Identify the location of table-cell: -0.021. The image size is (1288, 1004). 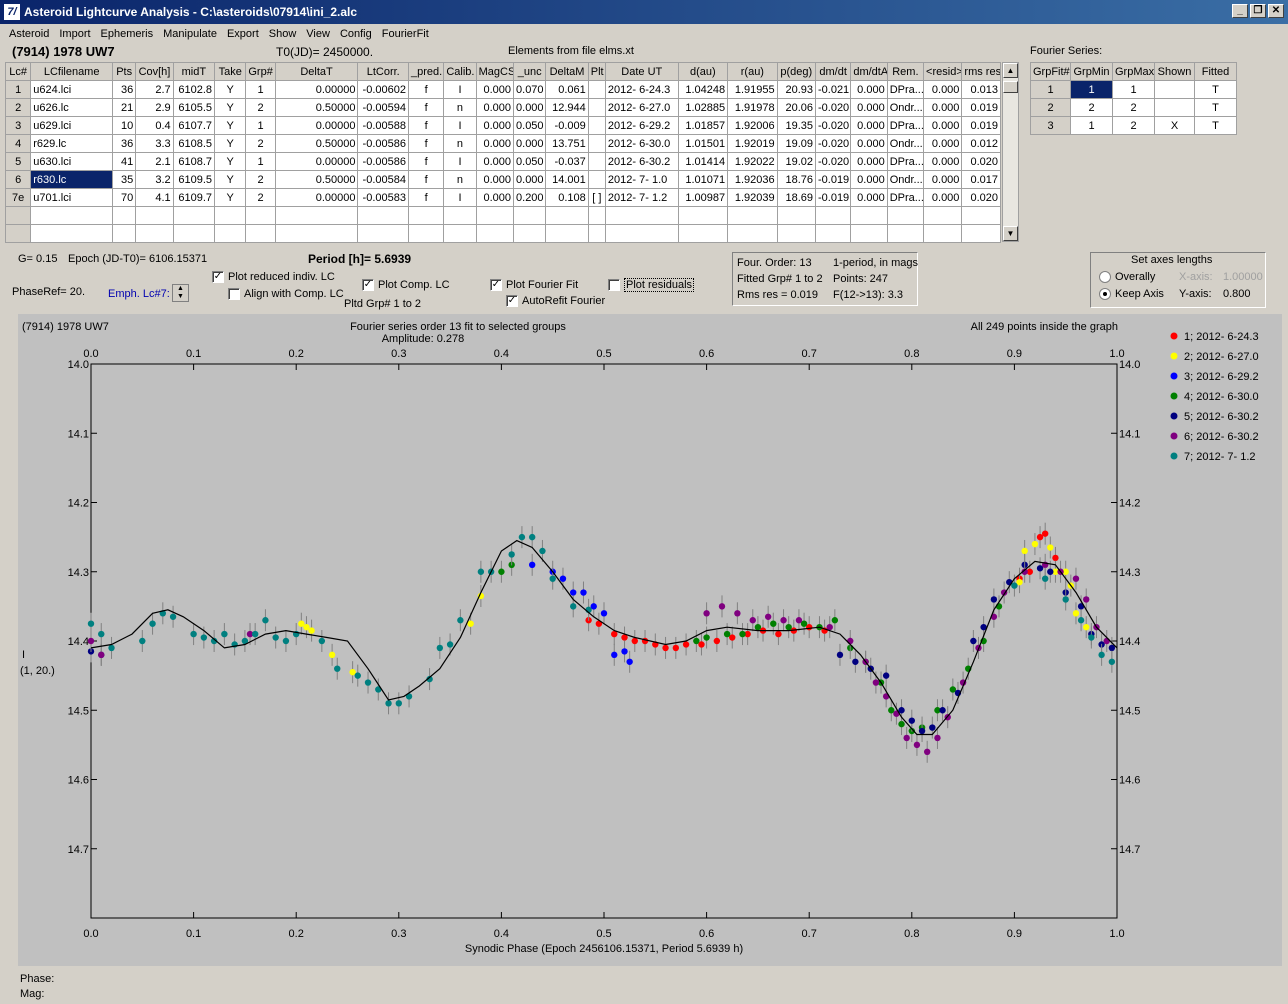
(833, 89).